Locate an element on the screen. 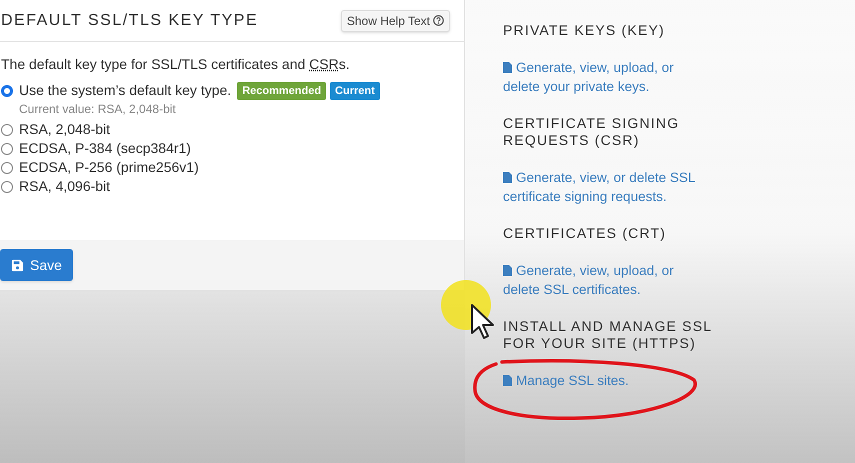 This screenshot has height=463, width=855. option-label: ECDSA, P-256 (prime256v1) is located at coordinates (109, 167).